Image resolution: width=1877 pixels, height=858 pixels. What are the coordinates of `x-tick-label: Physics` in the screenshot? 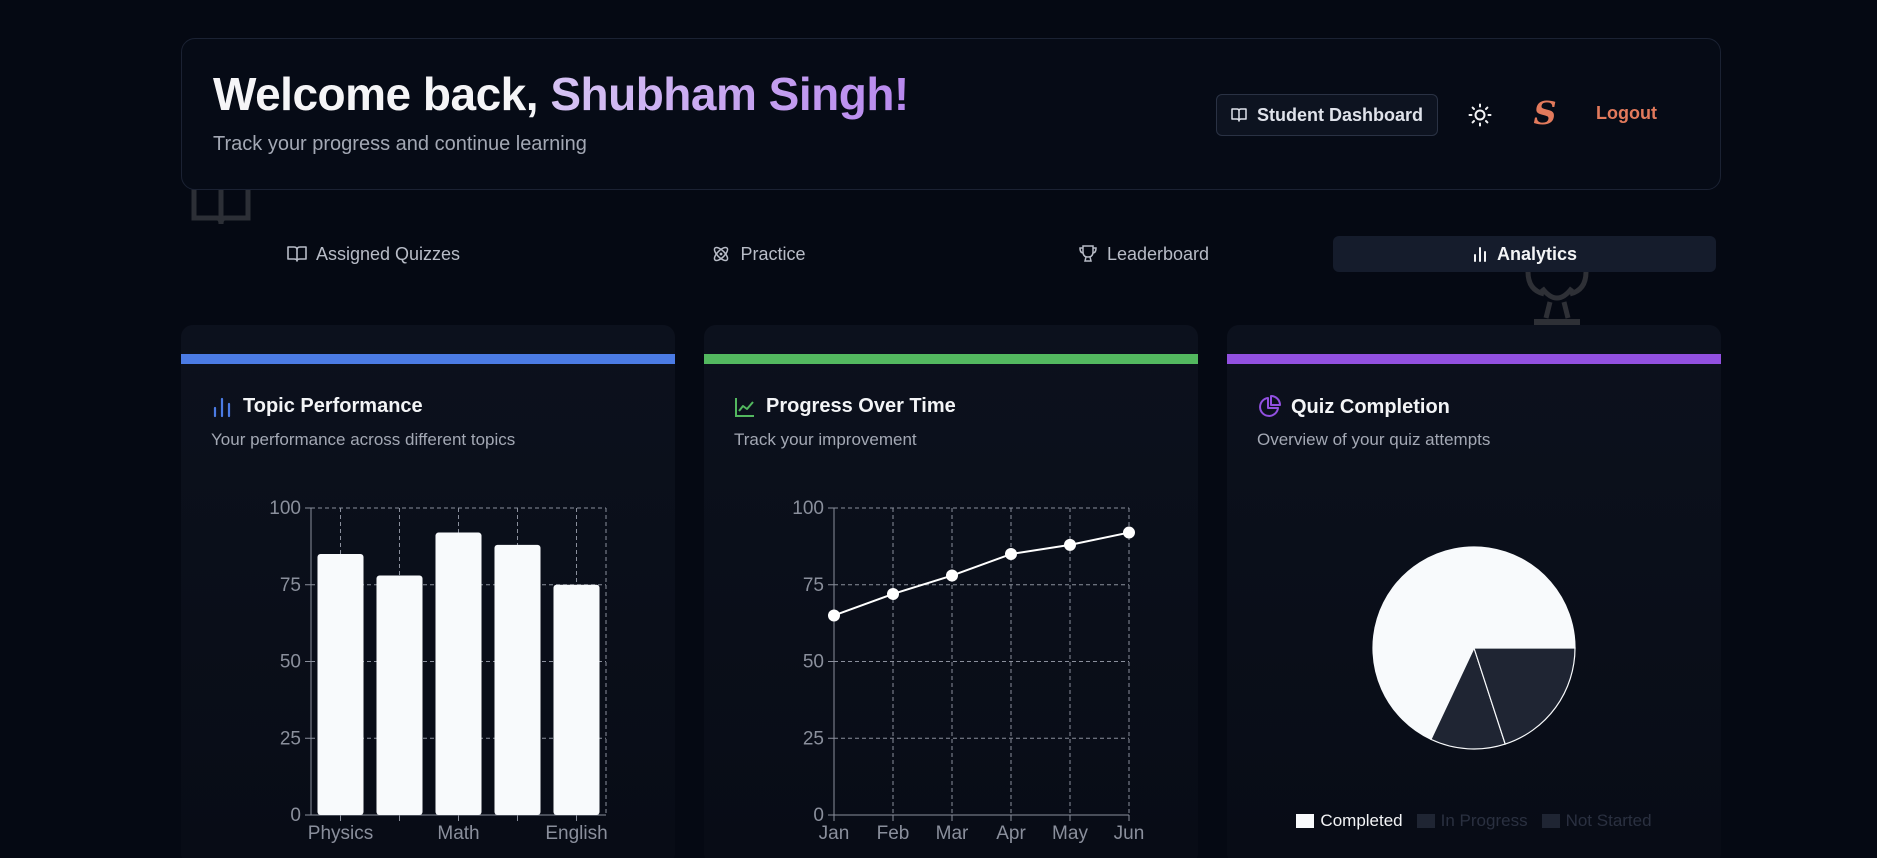 It's located at (340, 833).